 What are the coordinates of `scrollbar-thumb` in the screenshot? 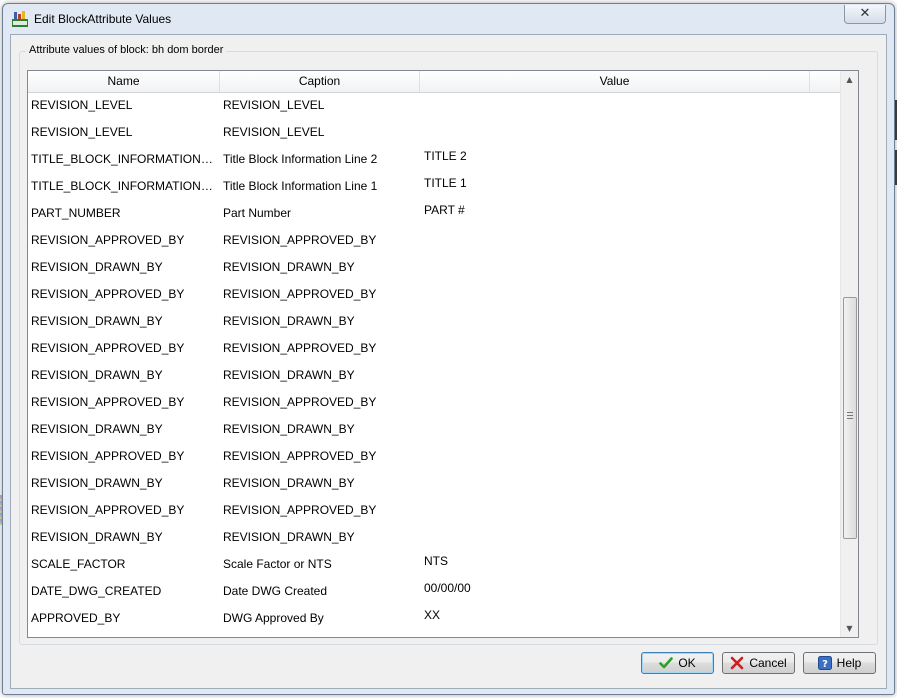 It's located at (850, 418).